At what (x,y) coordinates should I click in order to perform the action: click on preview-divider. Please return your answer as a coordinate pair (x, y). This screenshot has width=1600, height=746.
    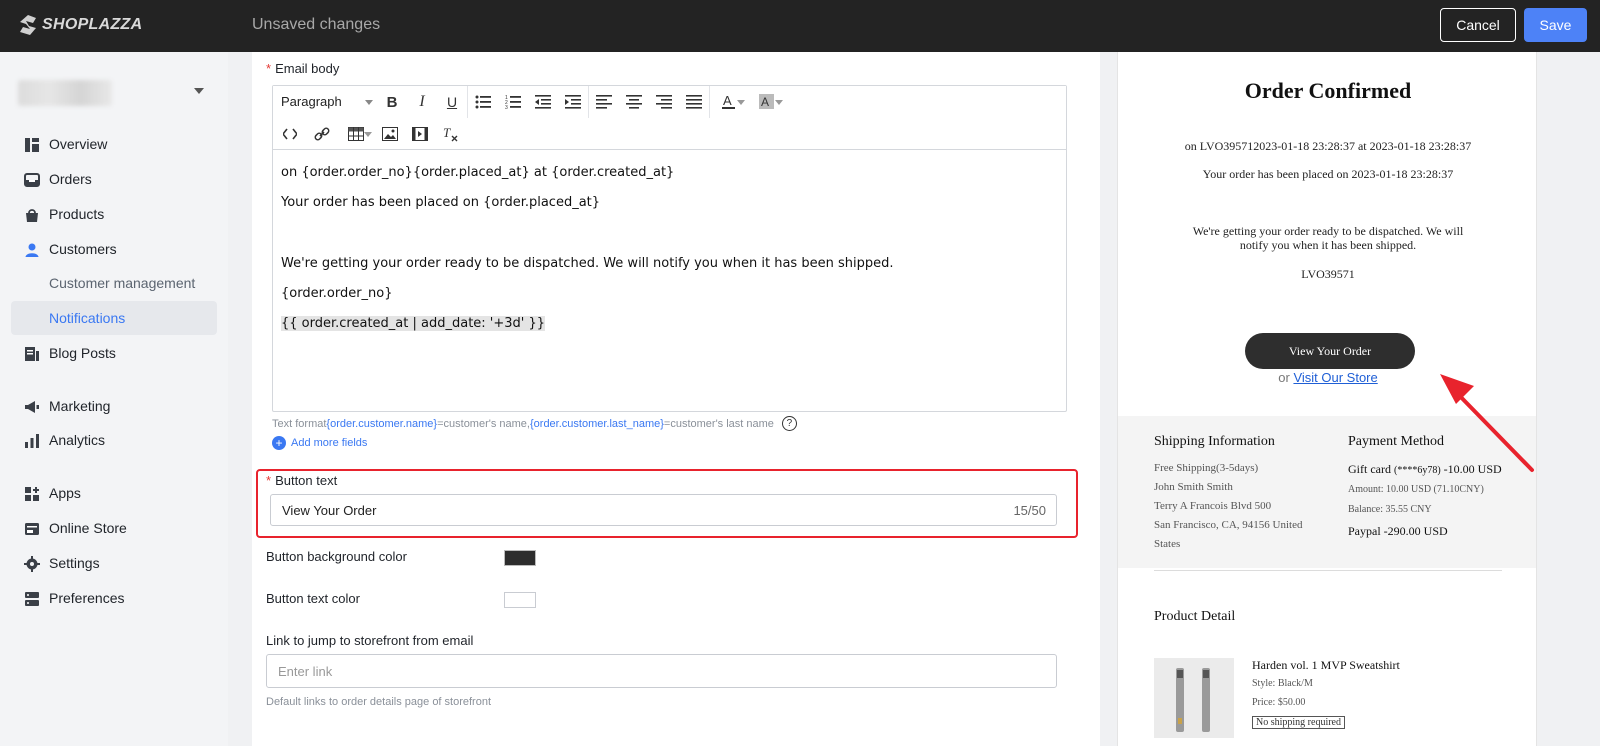
    Looking at the image, I should click on (1328, 570).